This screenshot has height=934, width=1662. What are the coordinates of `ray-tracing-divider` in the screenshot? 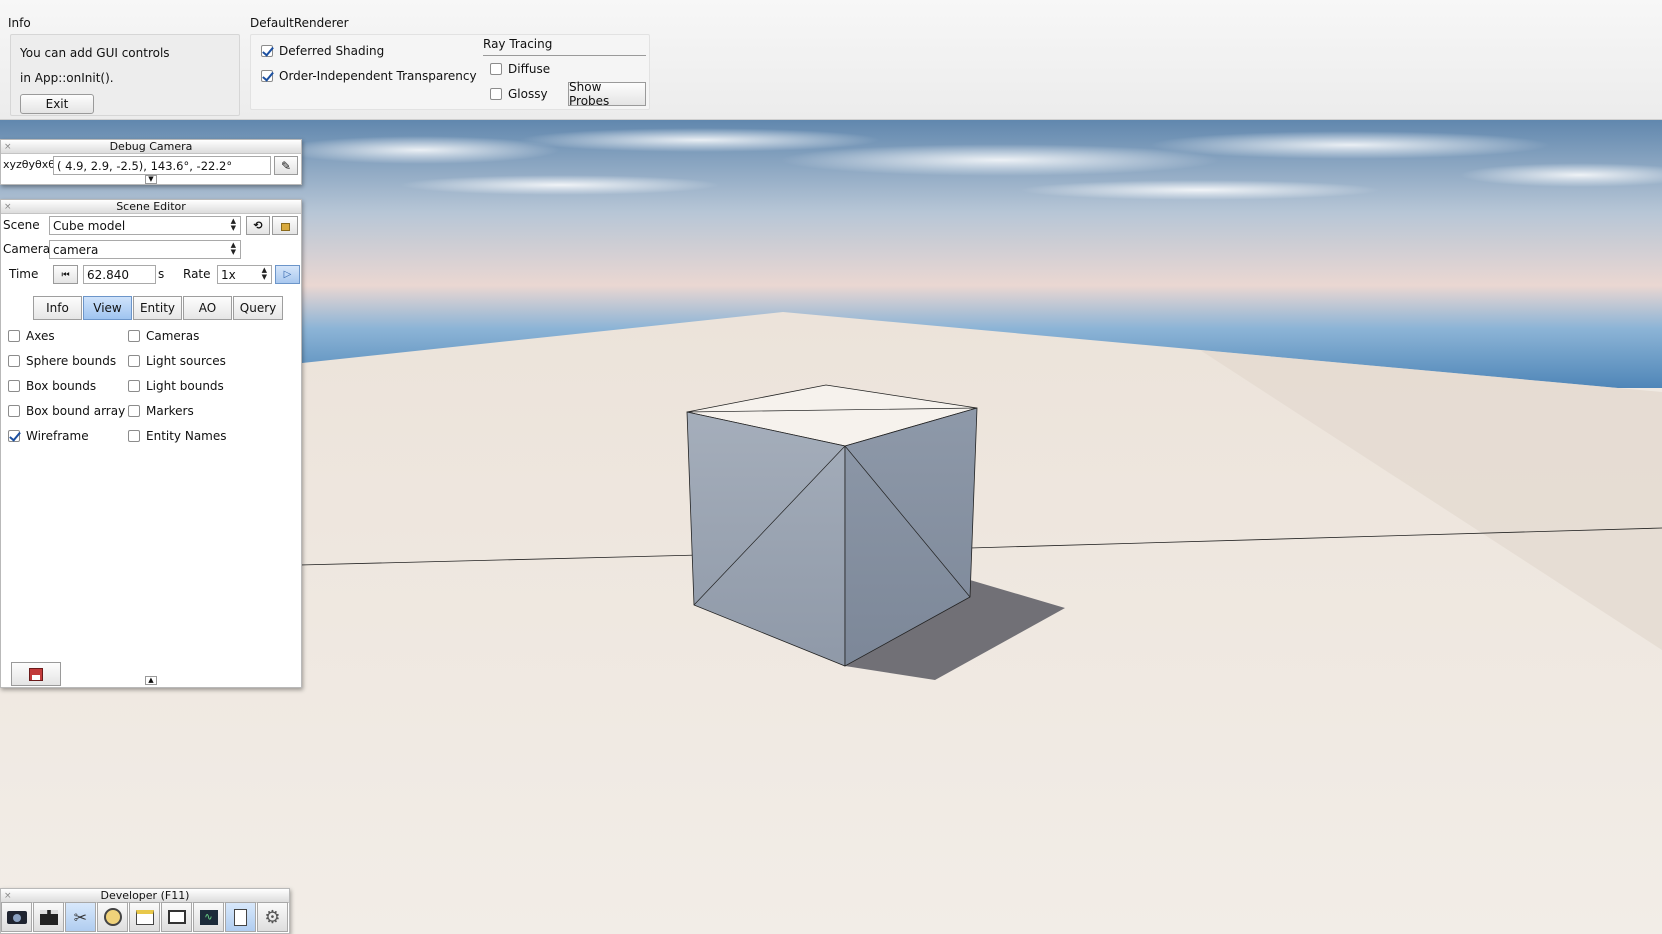 It's located at (564, 55).